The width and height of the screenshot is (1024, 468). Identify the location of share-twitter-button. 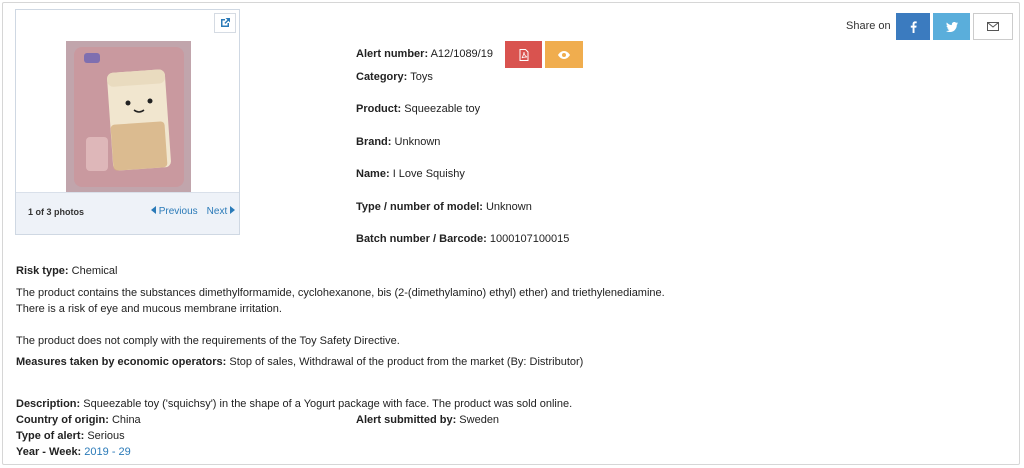
(951, 26).